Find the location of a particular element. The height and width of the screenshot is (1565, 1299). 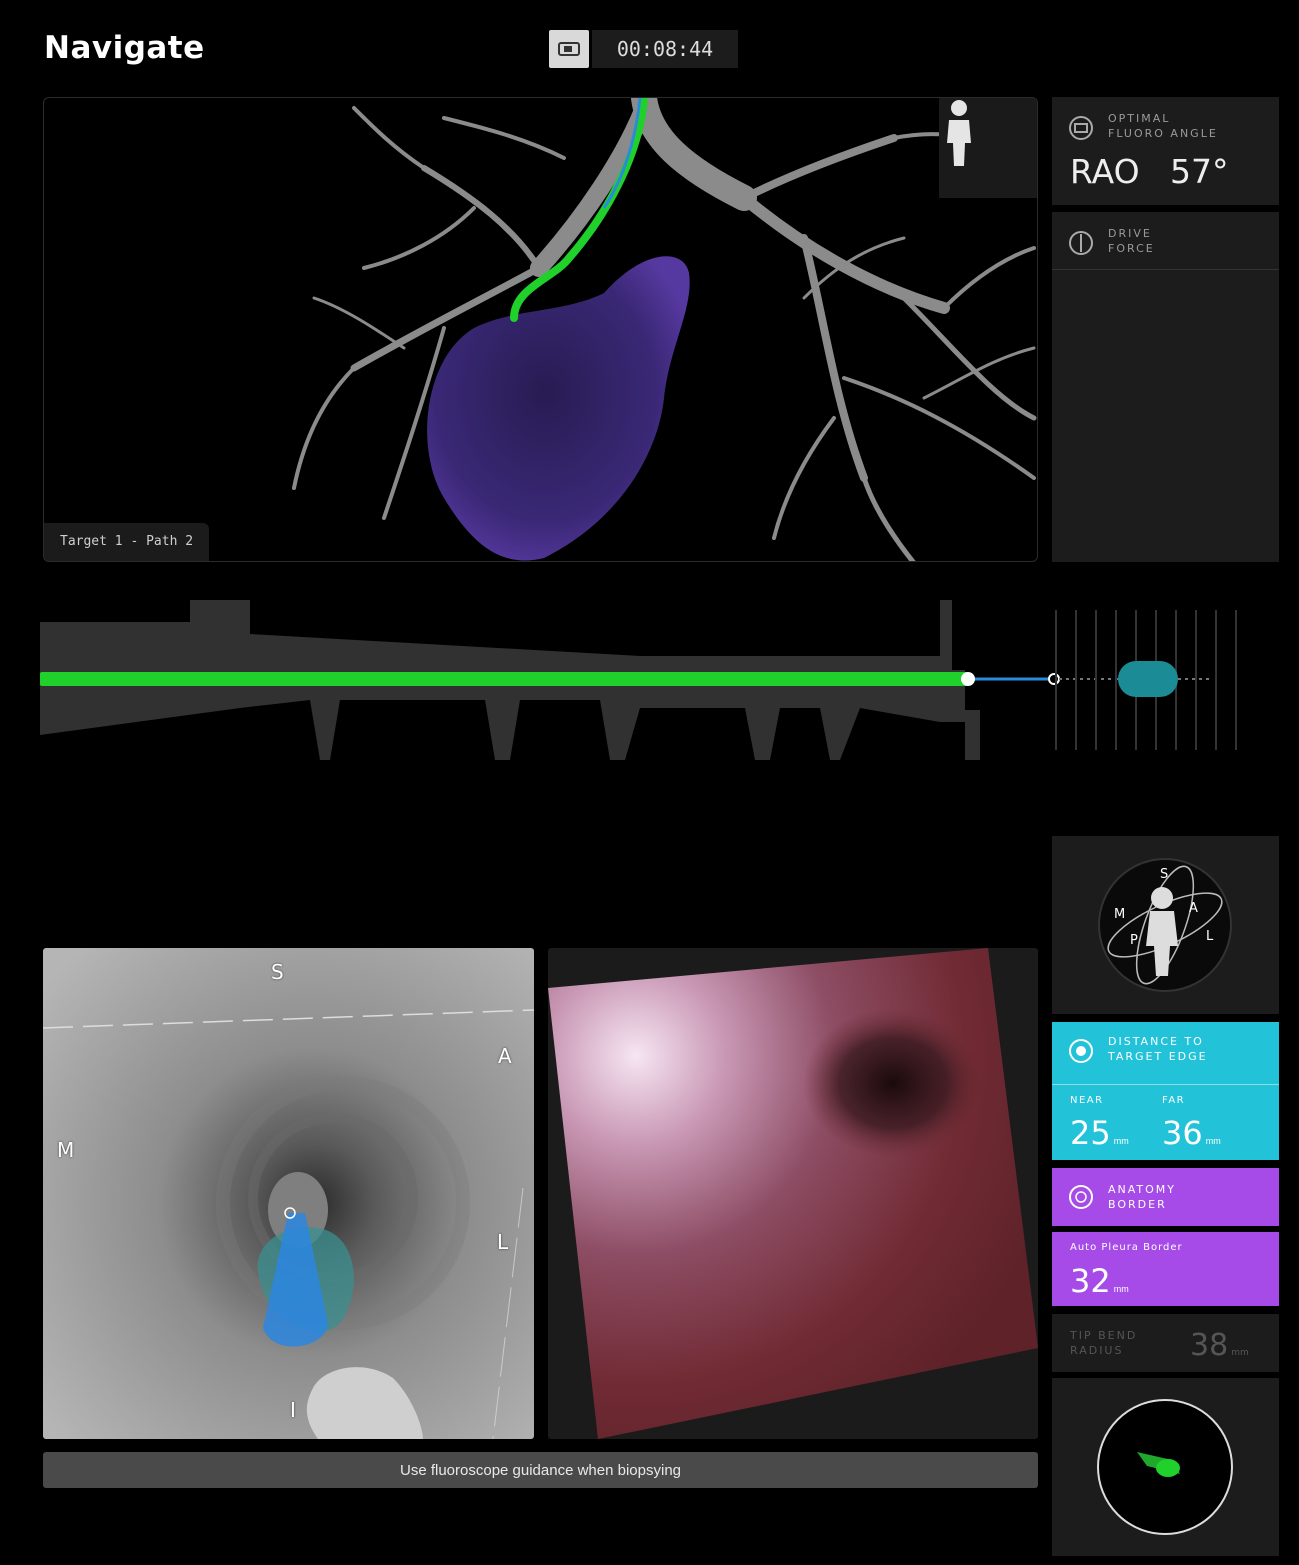

scope-tip-panel is located at coordinates (1165, 1467).